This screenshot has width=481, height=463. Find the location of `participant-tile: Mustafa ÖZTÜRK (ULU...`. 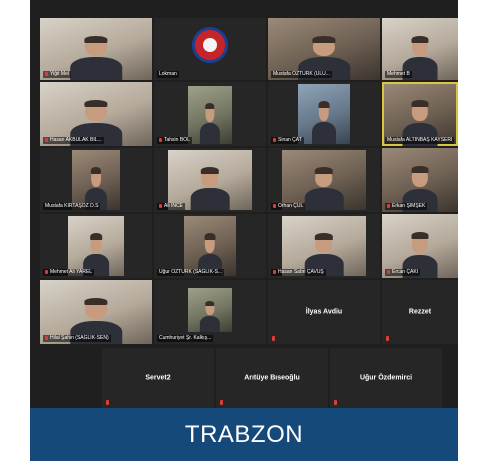

participant-tile: Mustafa ÖZTÜRK (ULU... is located at coordinates (324, 49).